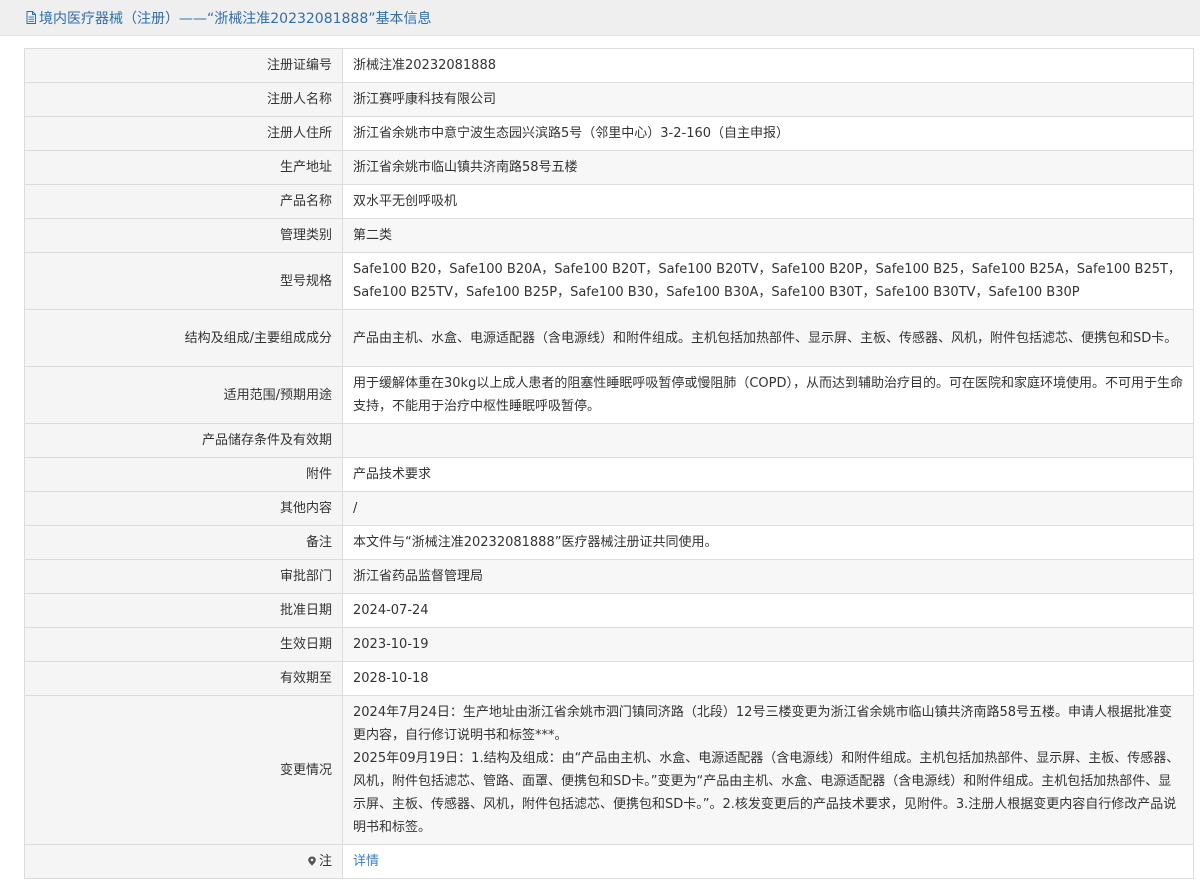 This screenshot has width=1200, height=885. Describe the element at coordinates (768, 610) in the screenshot. I see `row-value: 2024-07-24` at that location.